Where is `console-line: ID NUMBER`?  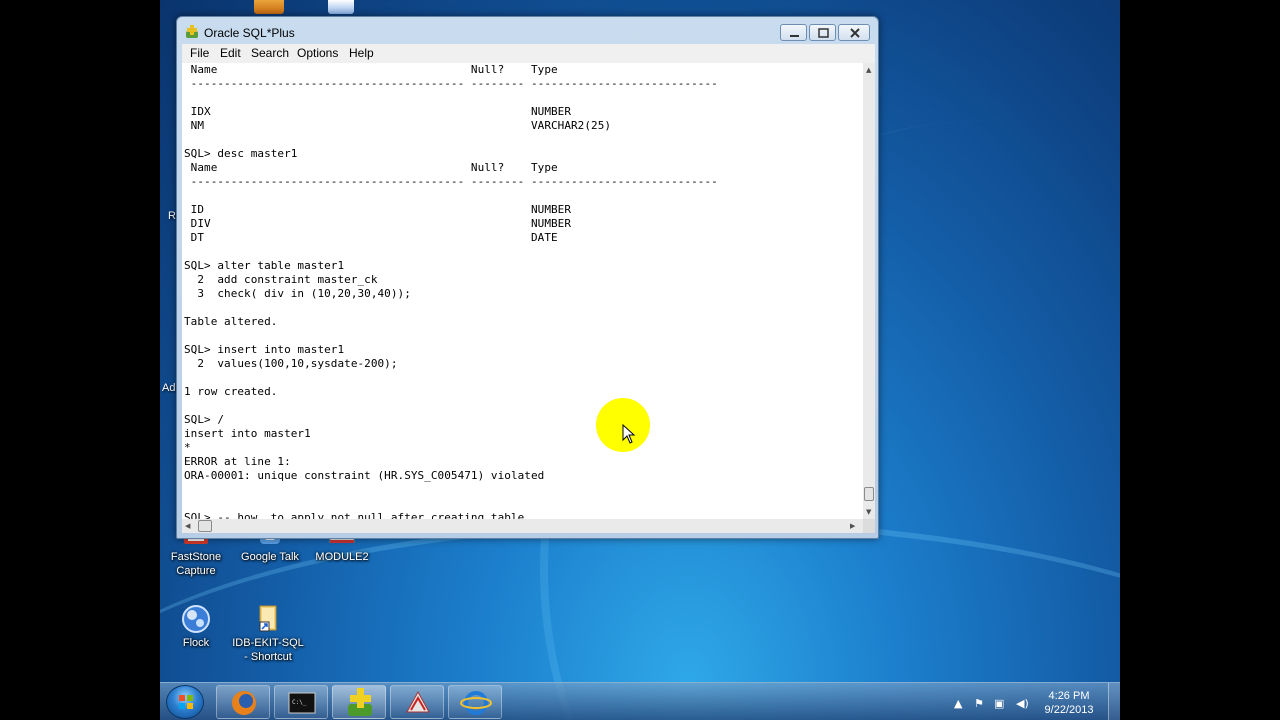 console-line: ID NUMBER is located at coordinates (378, 209).